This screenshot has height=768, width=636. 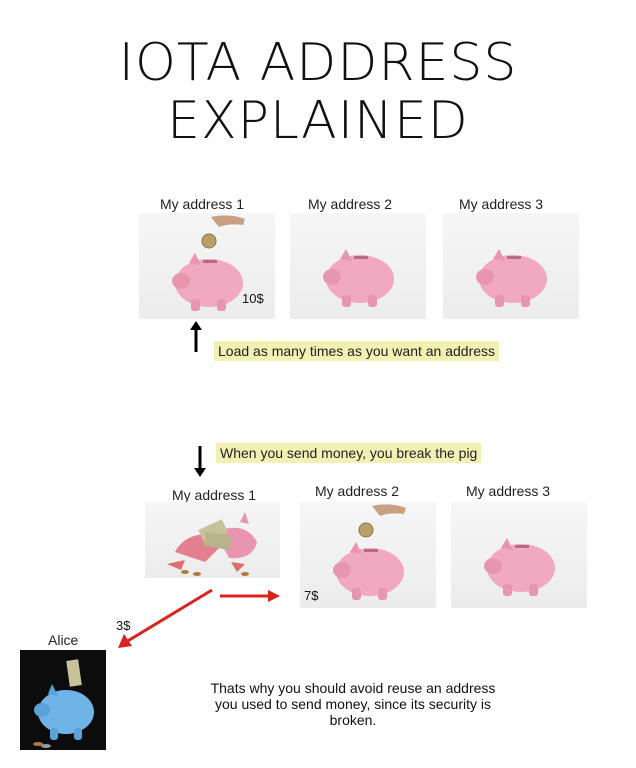 What do you see at coordinates (253, 298) in the screenshot?
I see `top-amount-label: 10$` at bounding box center [253, 298].